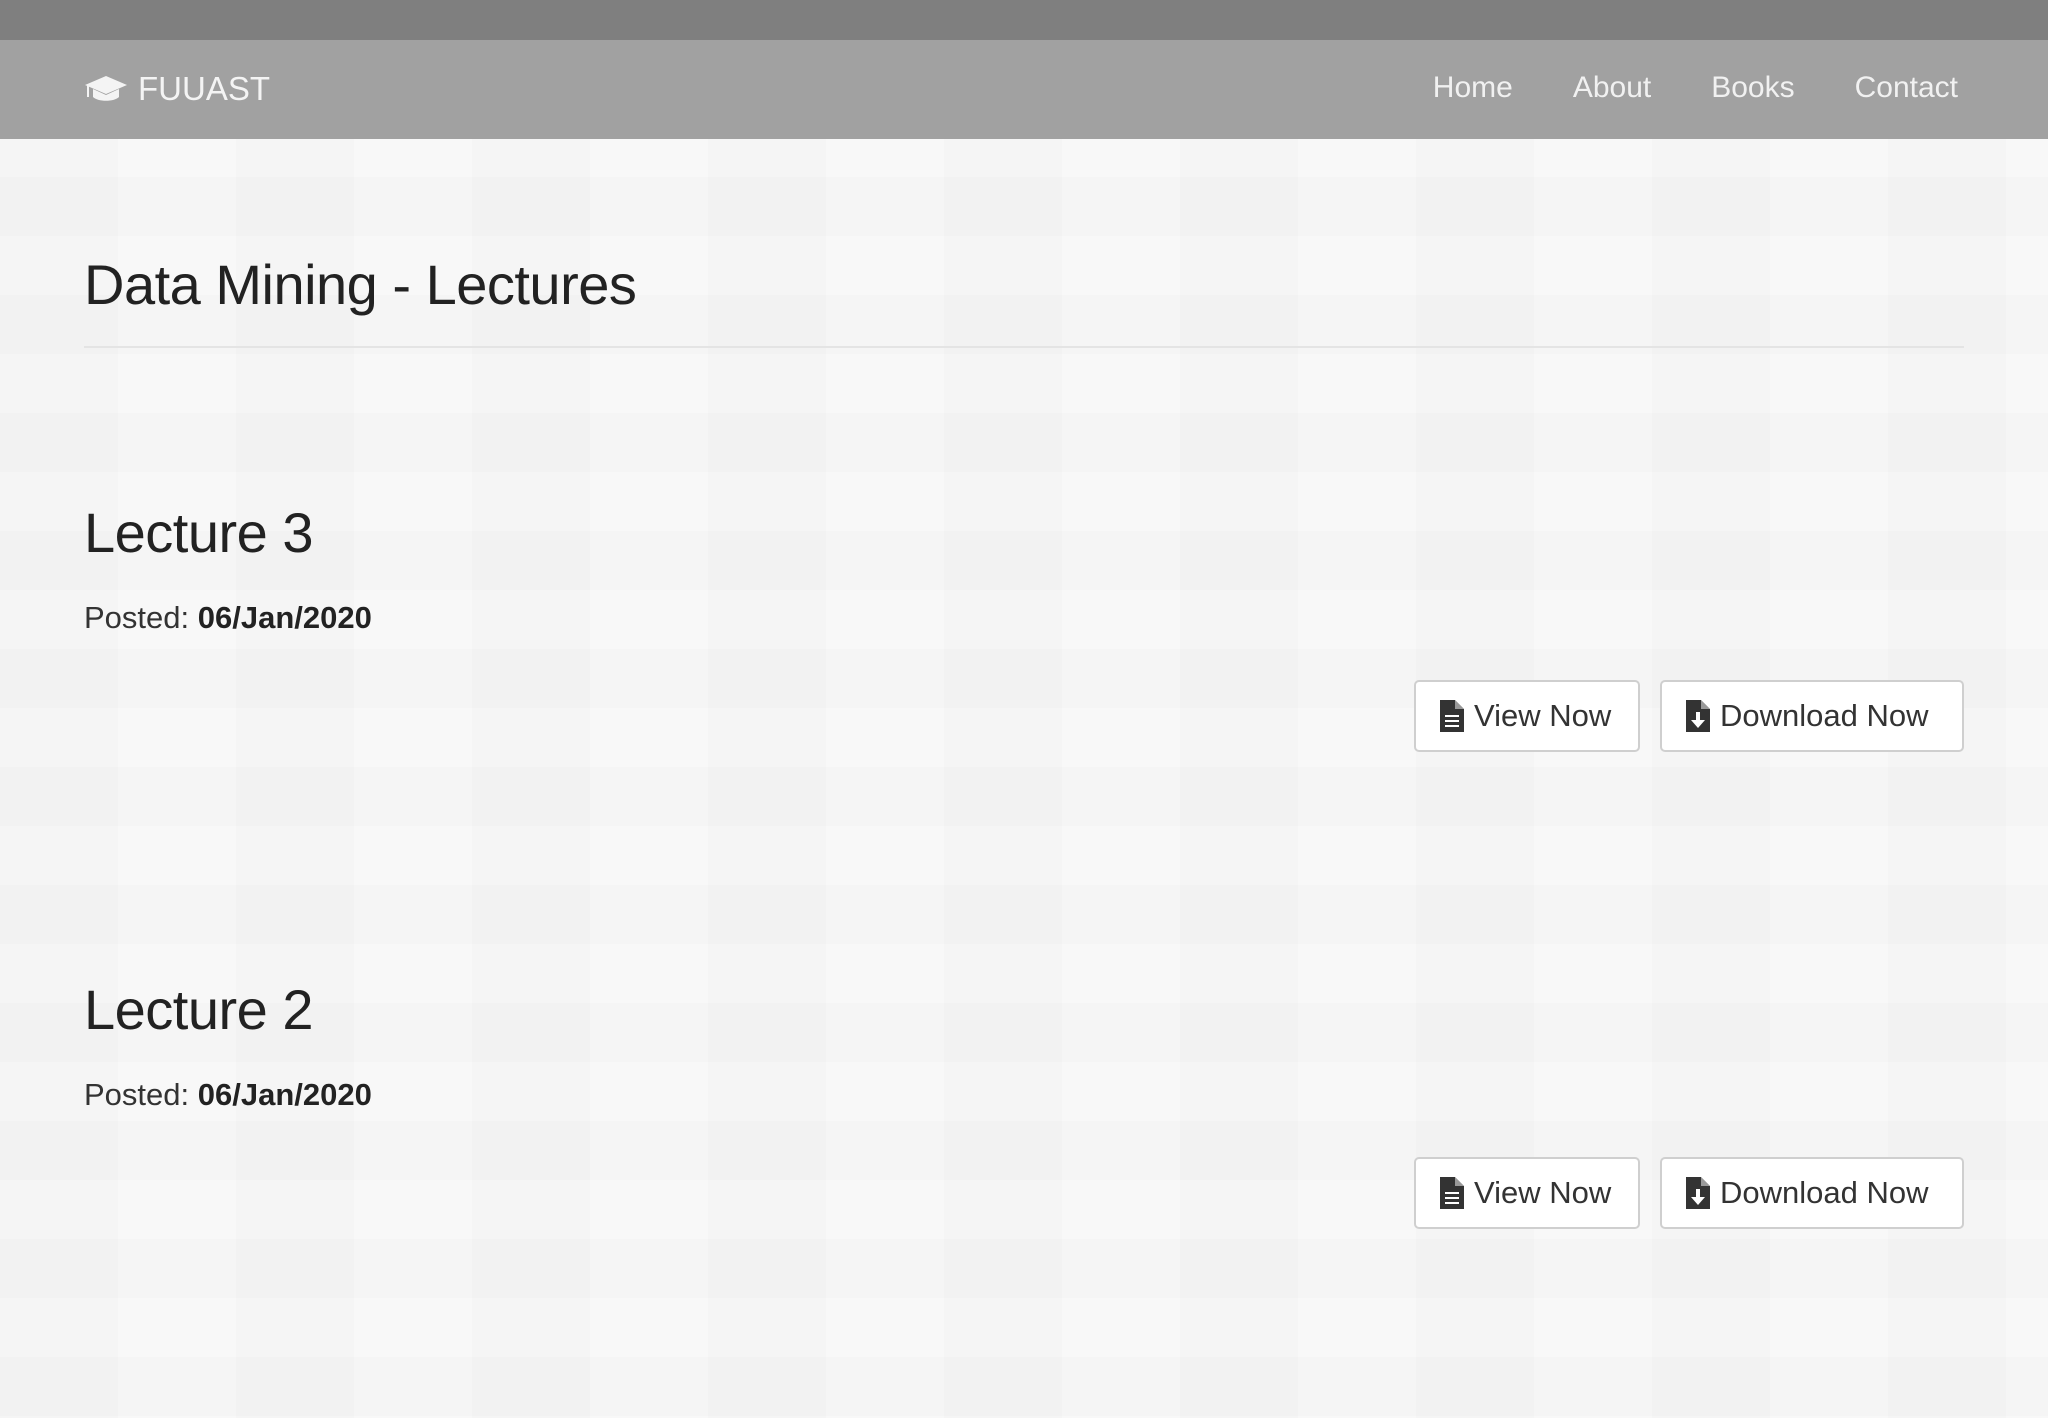 The image size is (2048, 1418). What do you see at coordinates (199, 1009) in the screenshot?
I see `lecture-title: Lecture 2` at bounding box center [199, 1009].